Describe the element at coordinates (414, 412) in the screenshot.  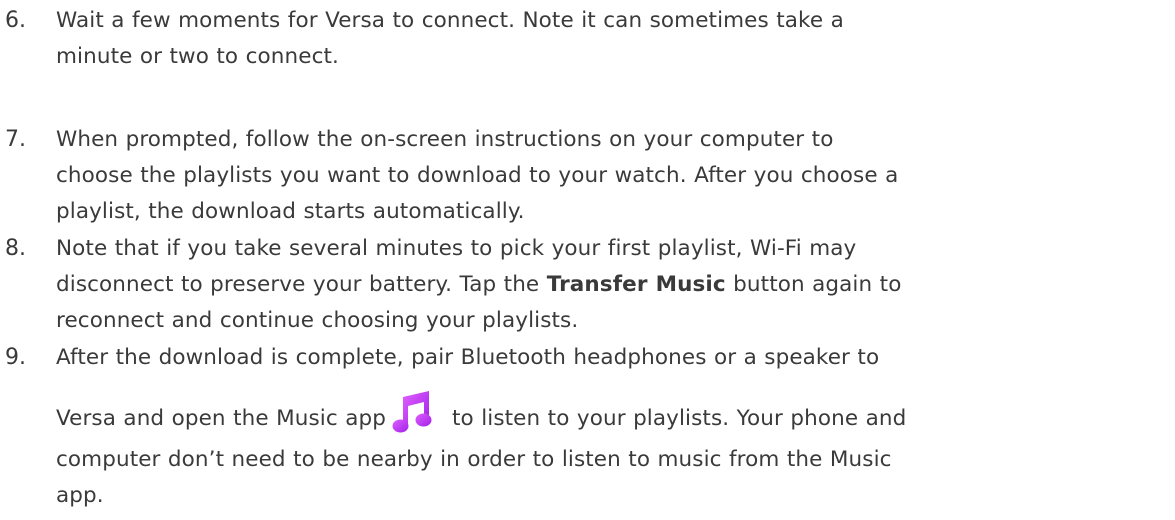
I see `music-note-icon` at that location.